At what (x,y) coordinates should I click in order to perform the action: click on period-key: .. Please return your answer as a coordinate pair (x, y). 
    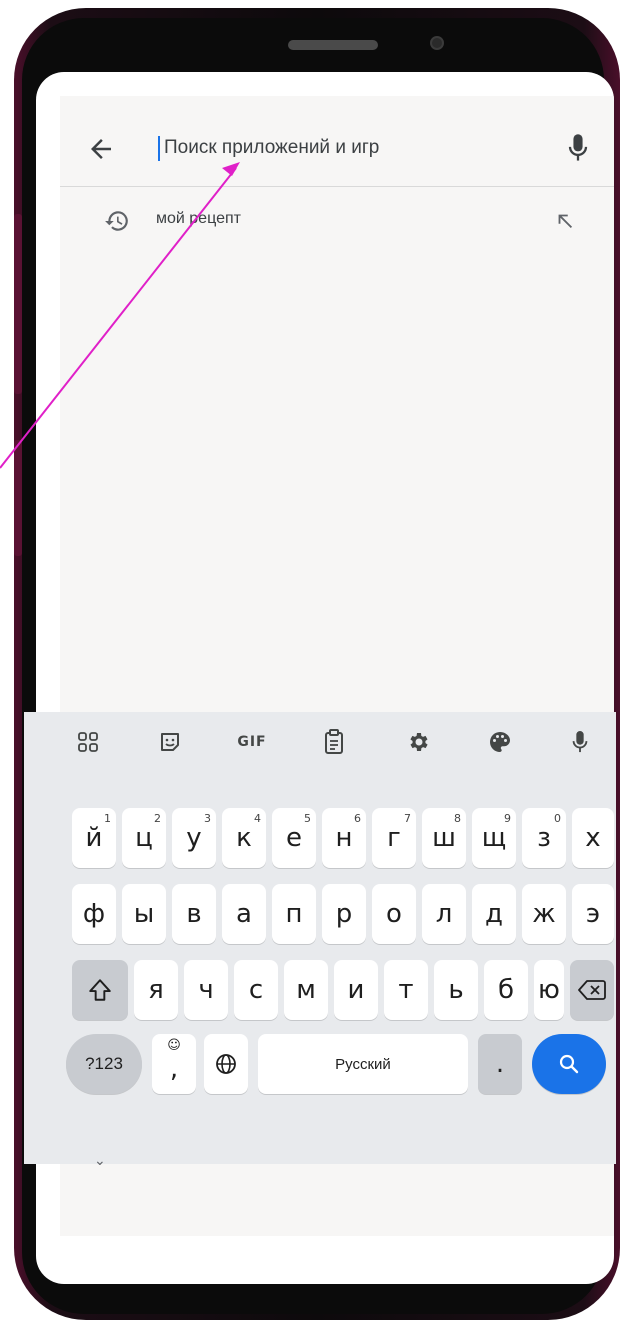
    Looking at the image, I should click on (500, 1064).